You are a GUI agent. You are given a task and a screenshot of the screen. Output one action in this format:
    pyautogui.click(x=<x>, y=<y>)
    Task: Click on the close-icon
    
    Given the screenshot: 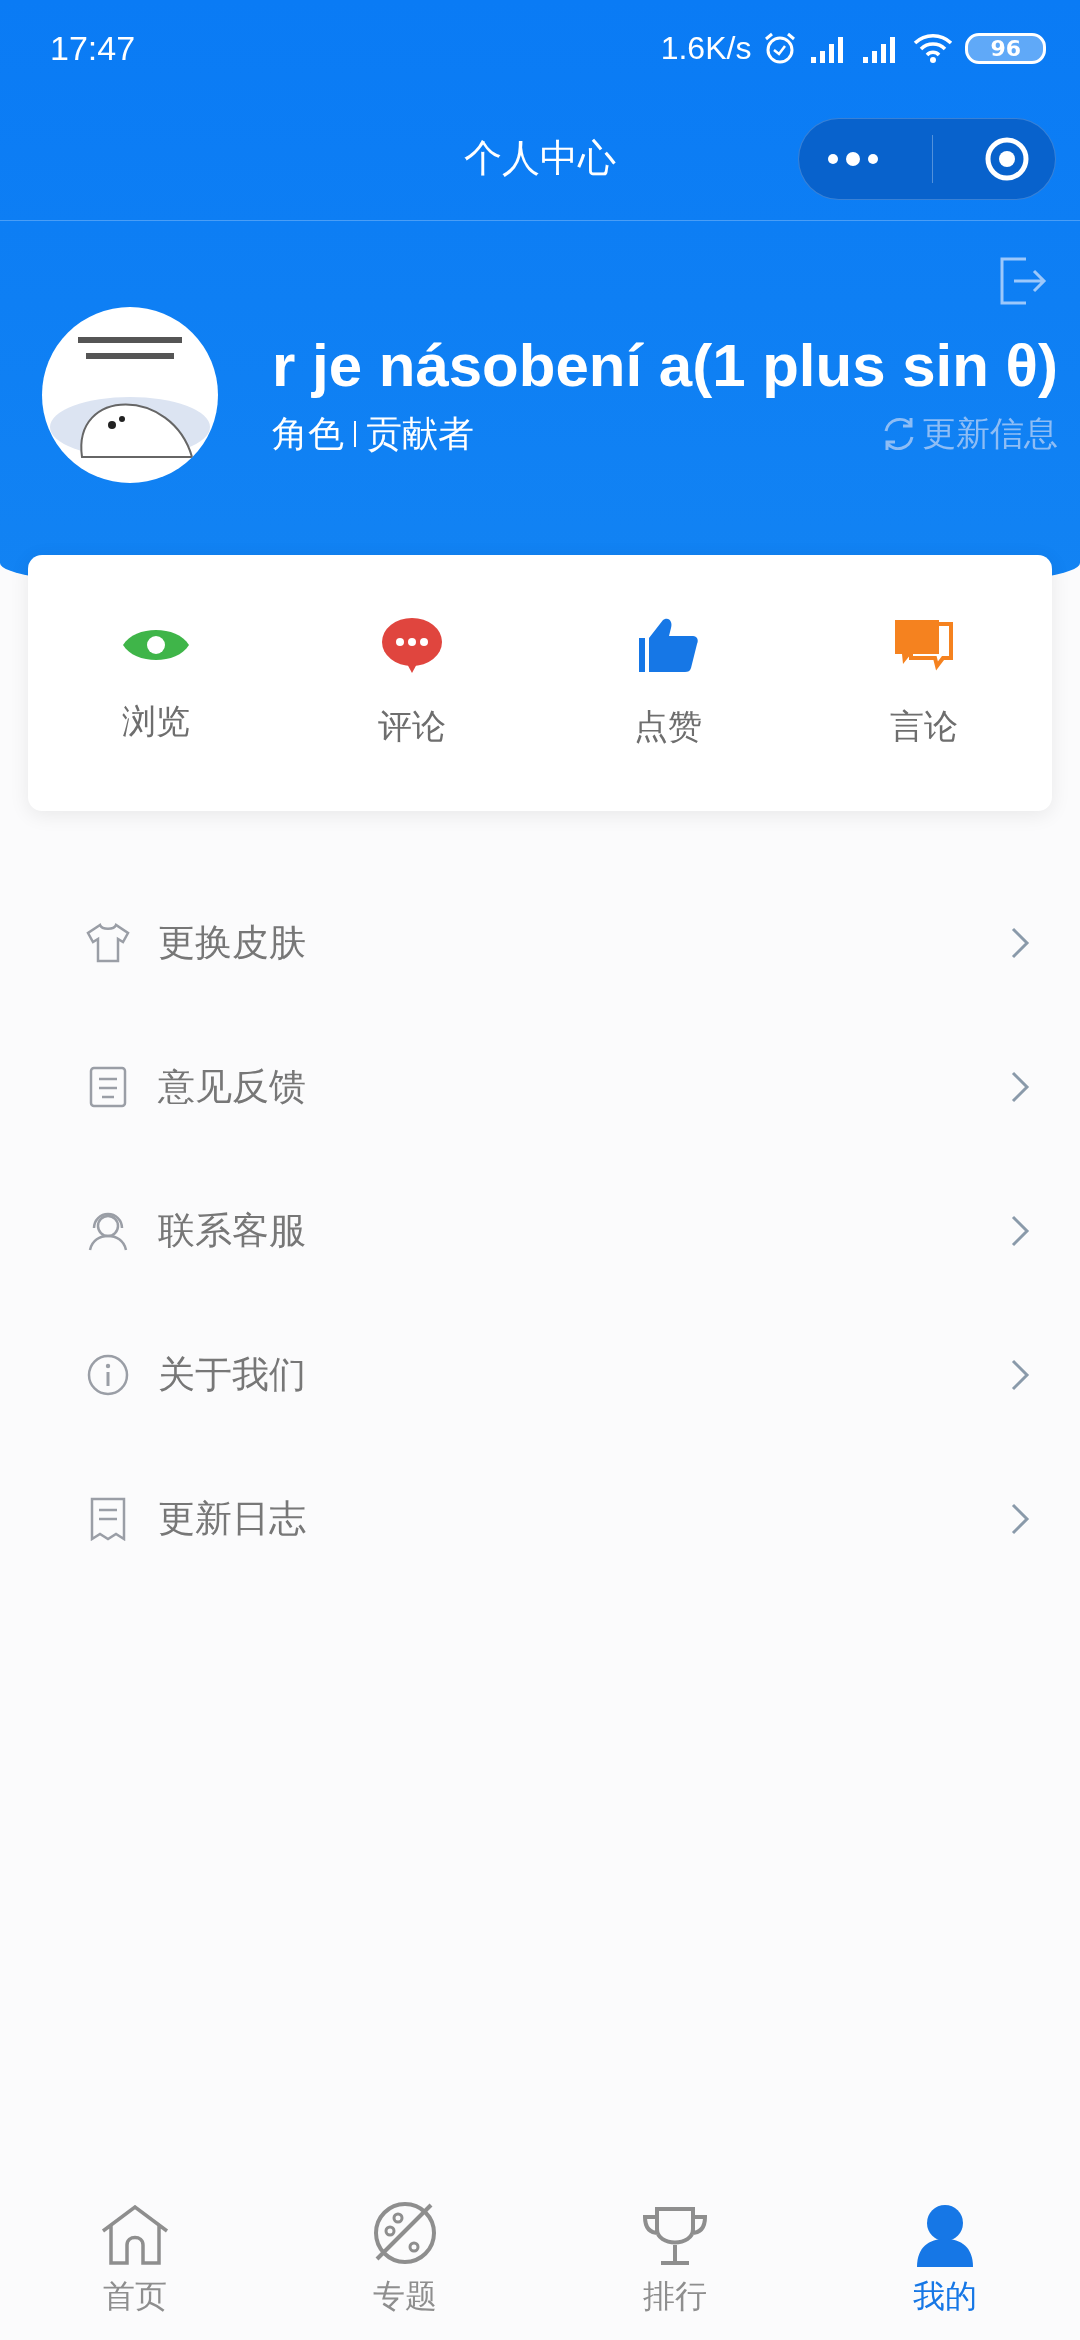 What is the action you would take?
    pyautogui.click(x=1006, y=159)
    